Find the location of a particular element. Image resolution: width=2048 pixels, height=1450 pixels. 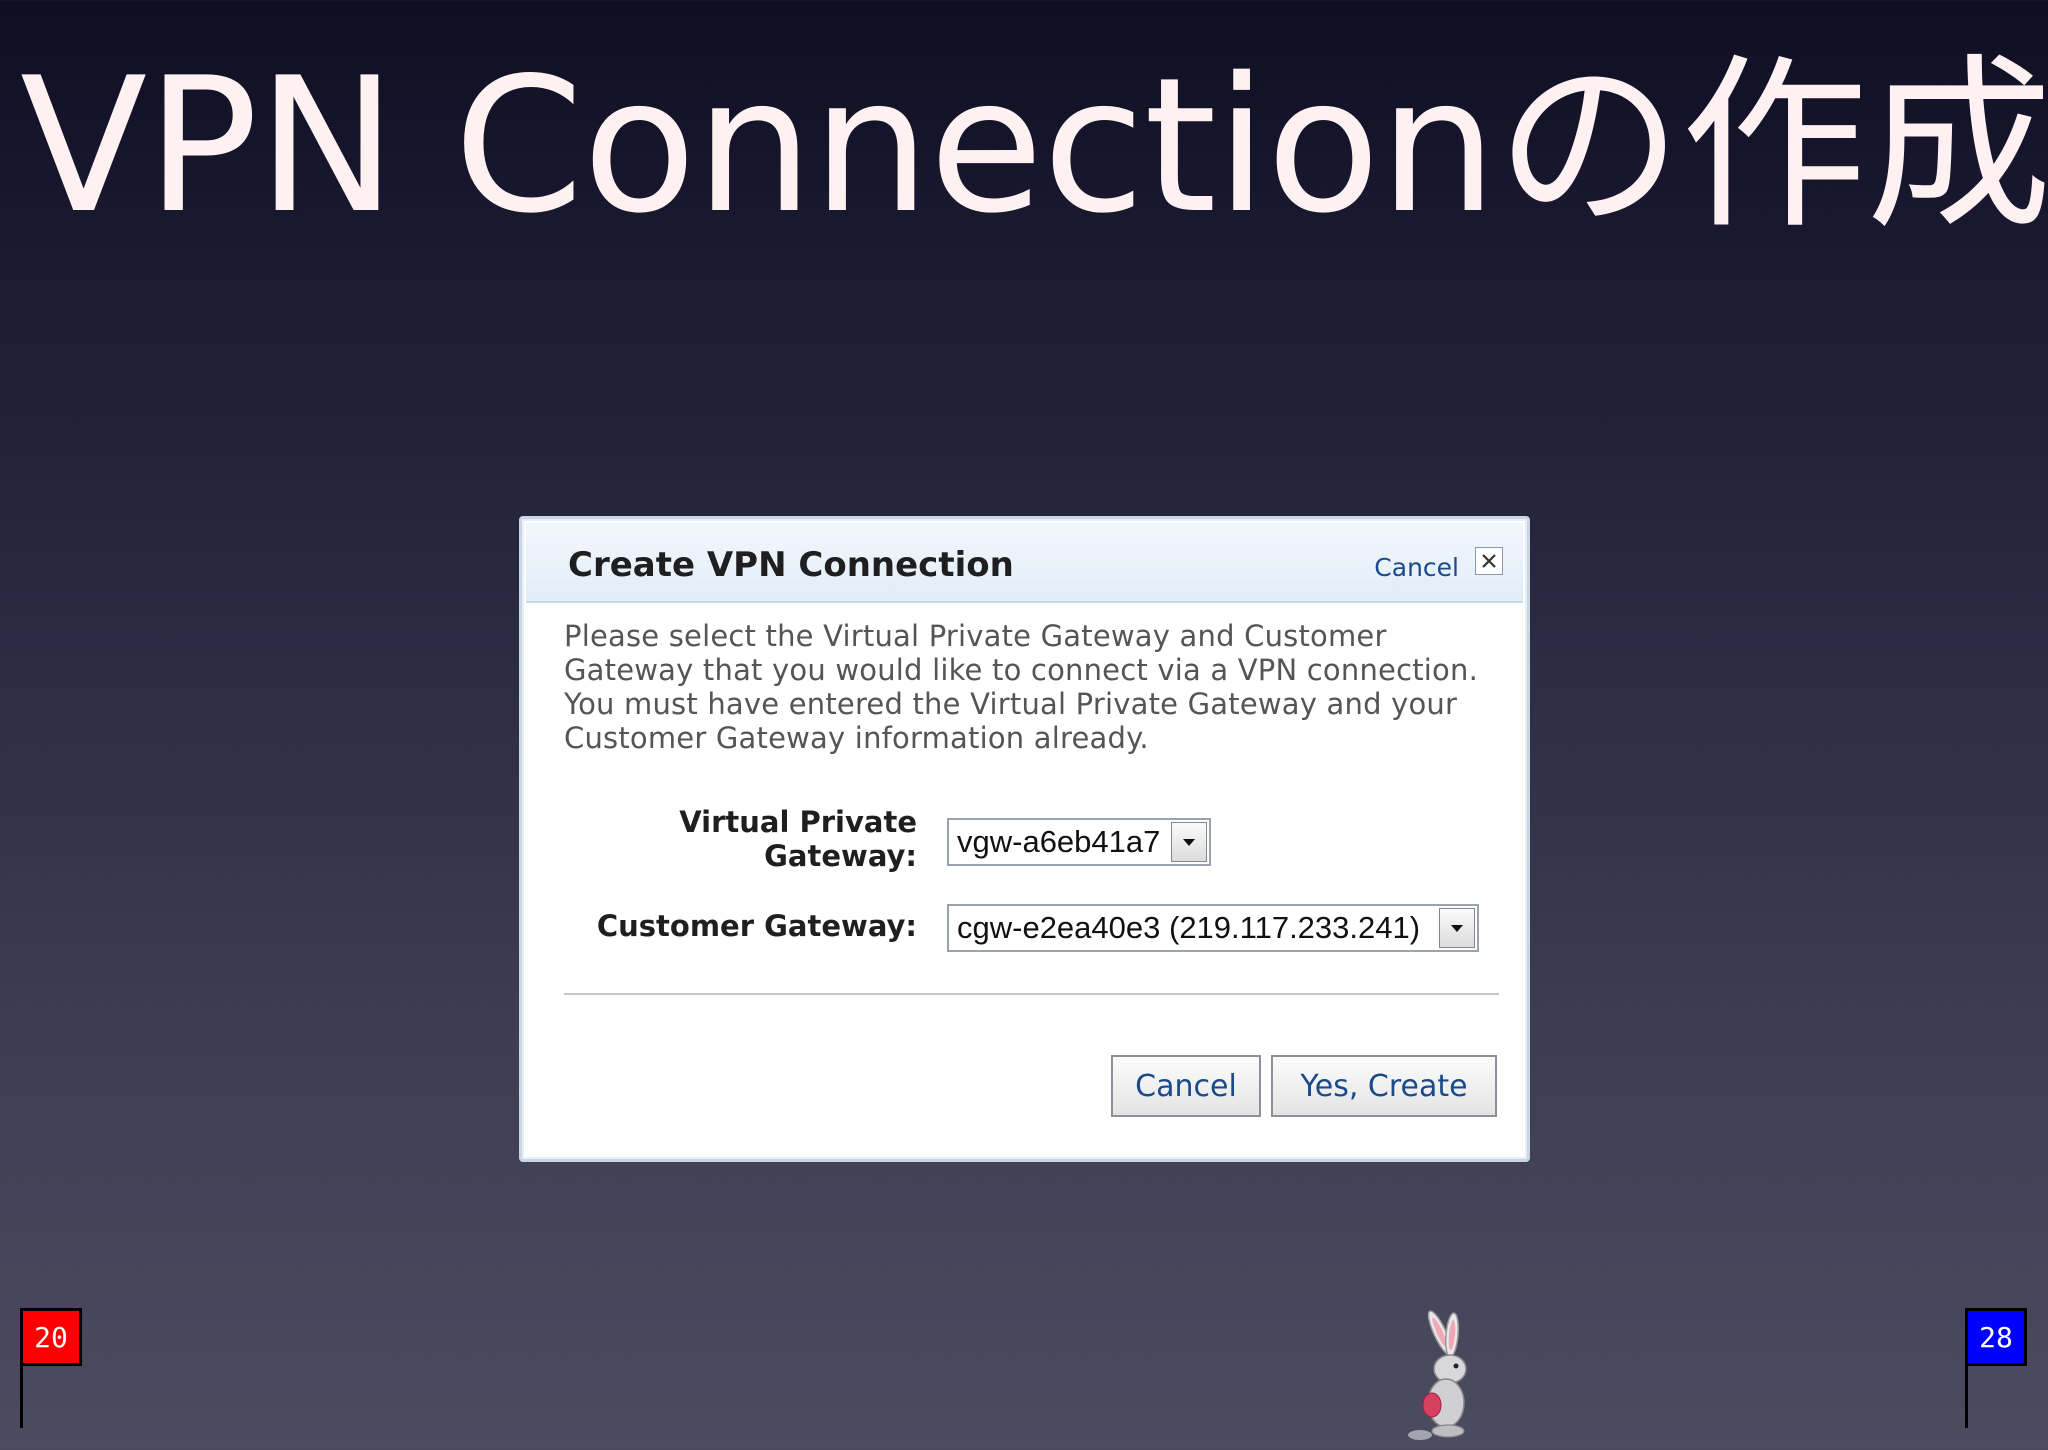

dialog-divider is located at coordinates (1031, 994).